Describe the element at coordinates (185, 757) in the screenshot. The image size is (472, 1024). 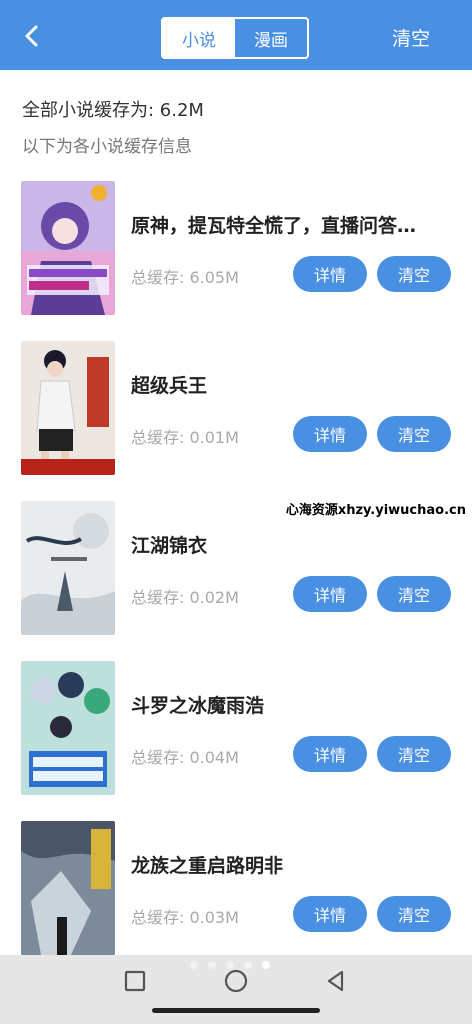
I see `cache-size: 总缓存: 0.04M` at that location.